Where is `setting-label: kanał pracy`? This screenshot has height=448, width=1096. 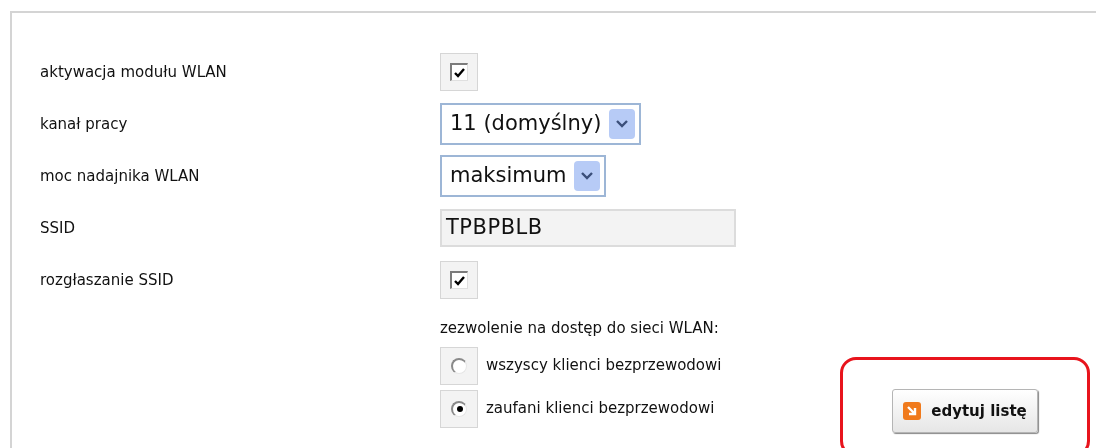
setting-label: kanał pracy is located at coordinates (84, 124).